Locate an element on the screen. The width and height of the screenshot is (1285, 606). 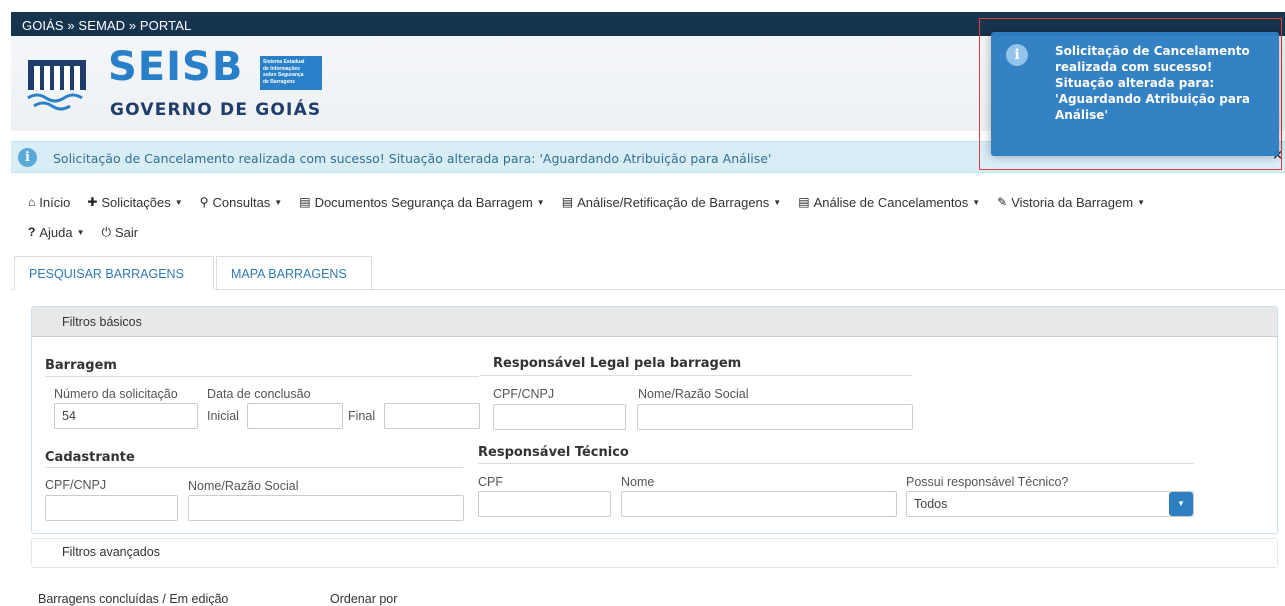
numero-solicitacao-label: Número da solicitação is located at coordinates (116, 394).